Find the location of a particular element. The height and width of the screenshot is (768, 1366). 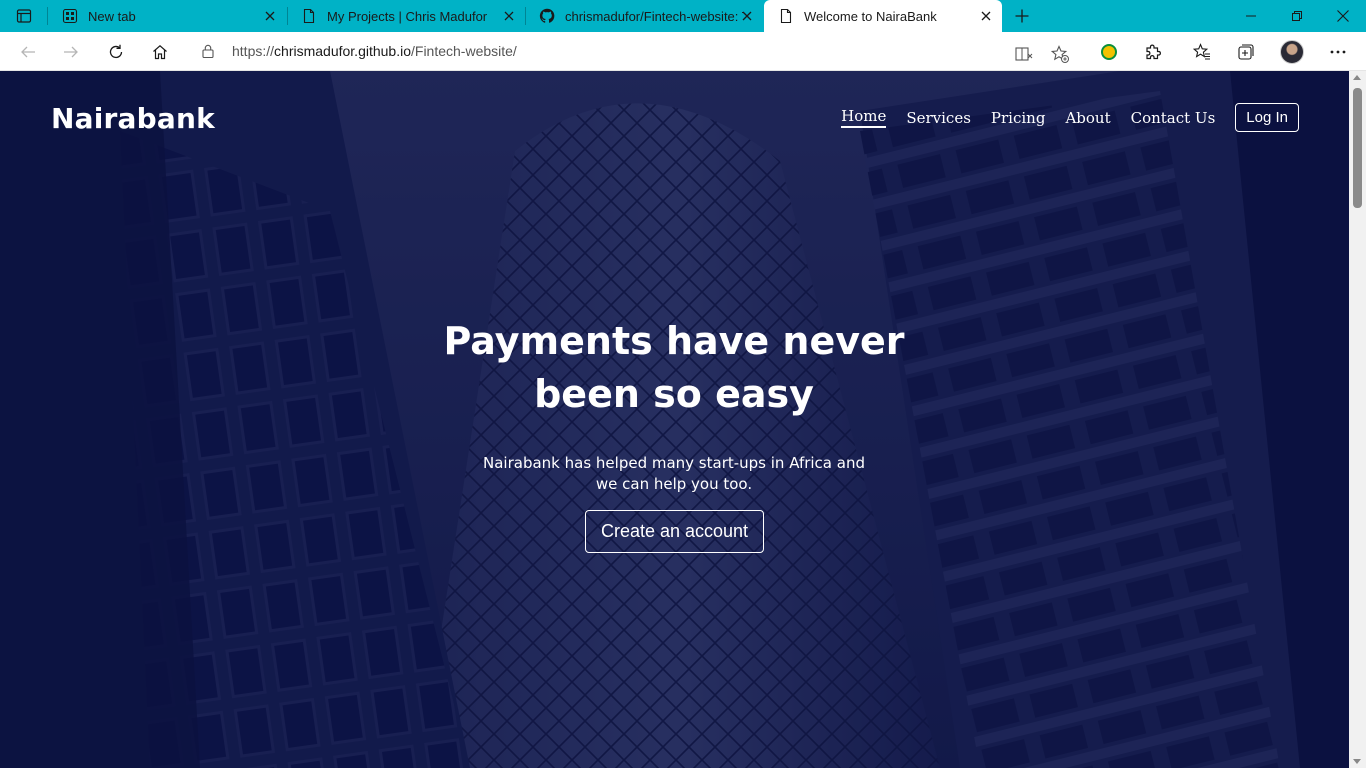

puzzle-icon is located at coordinates (1153, 52).